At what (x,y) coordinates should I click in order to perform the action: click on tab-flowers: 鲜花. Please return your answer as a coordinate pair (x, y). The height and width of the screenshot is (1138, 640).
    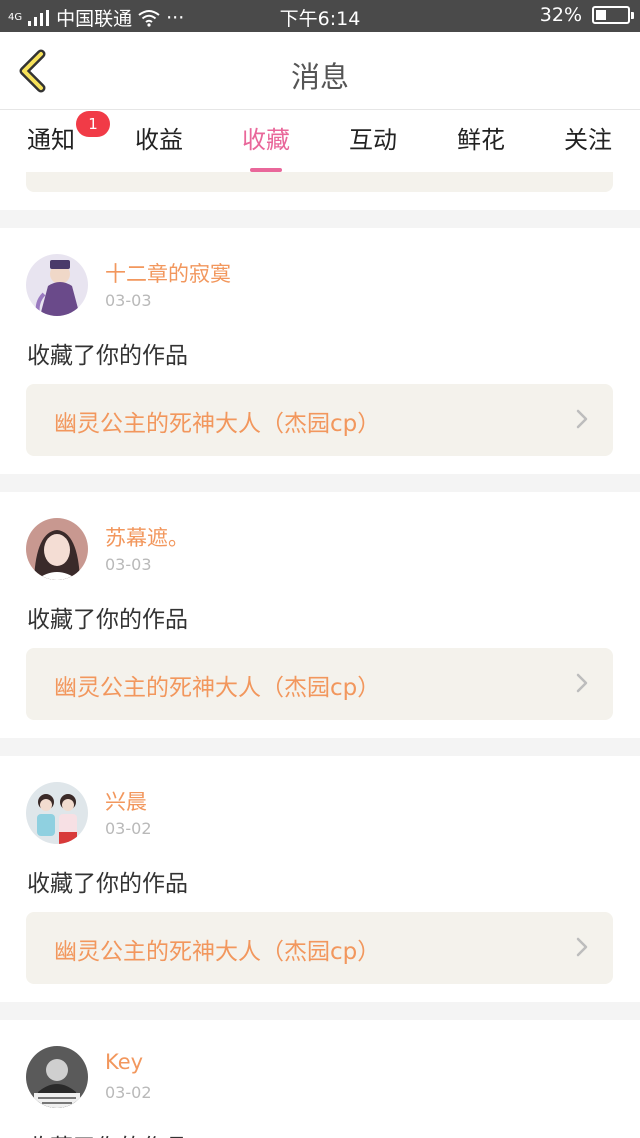
    Looking at the image, I should click on (481, 137).